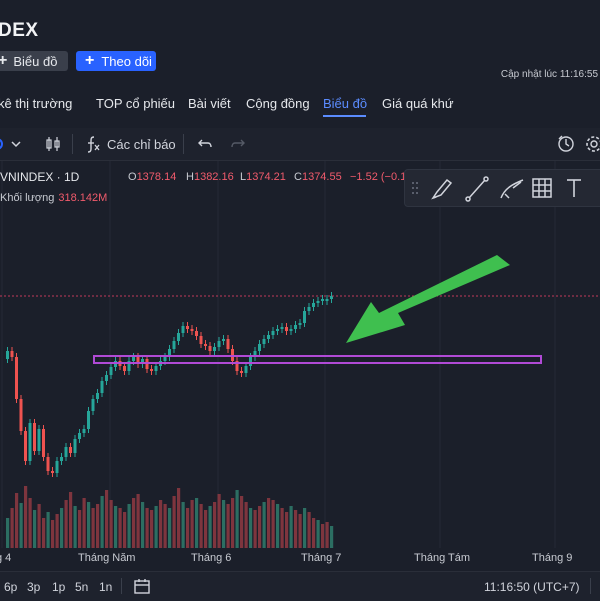 This screenshot has height=601, width=600. What do you see at coordinates (90, 60) in the screenshot?
I see `plus-icon: +` at bounding box center [90, 60].